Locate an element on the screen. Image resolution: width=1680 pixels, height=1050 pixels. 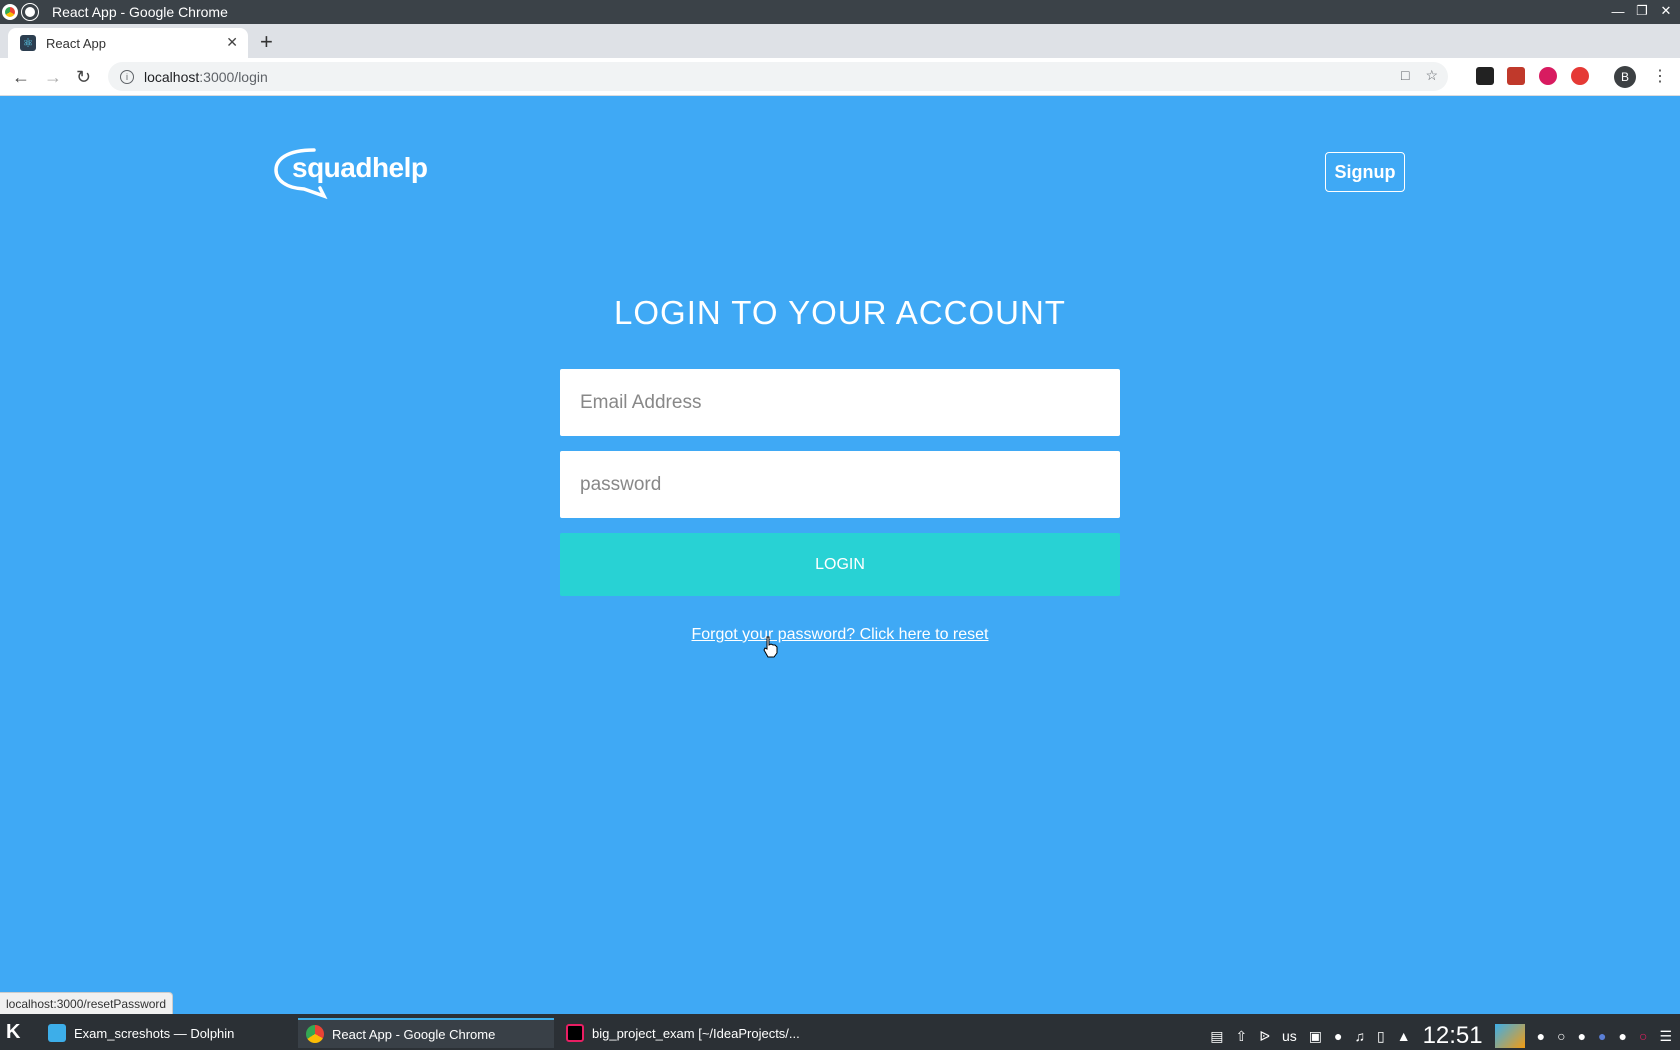
url-host: localhost is located at coordinates (172, 76).